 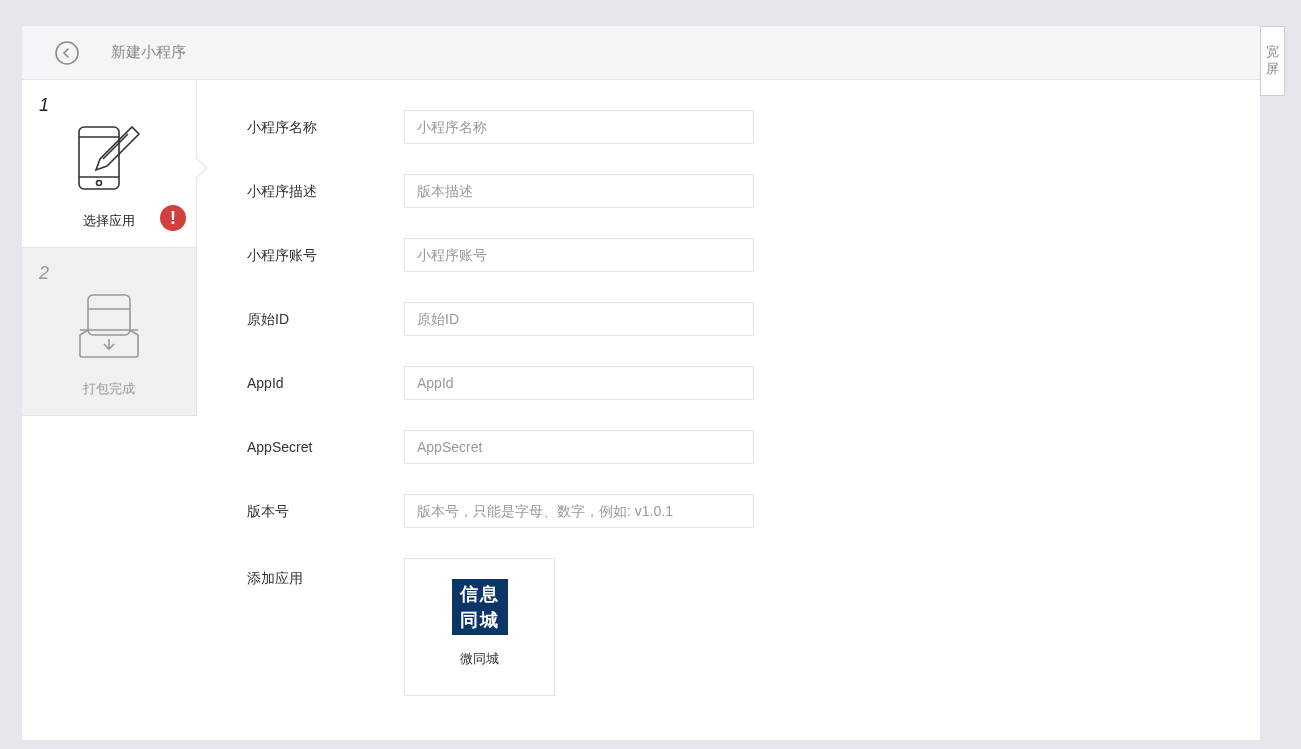 I want to click on input-field: 原始ID, so click(x=579, y=319).